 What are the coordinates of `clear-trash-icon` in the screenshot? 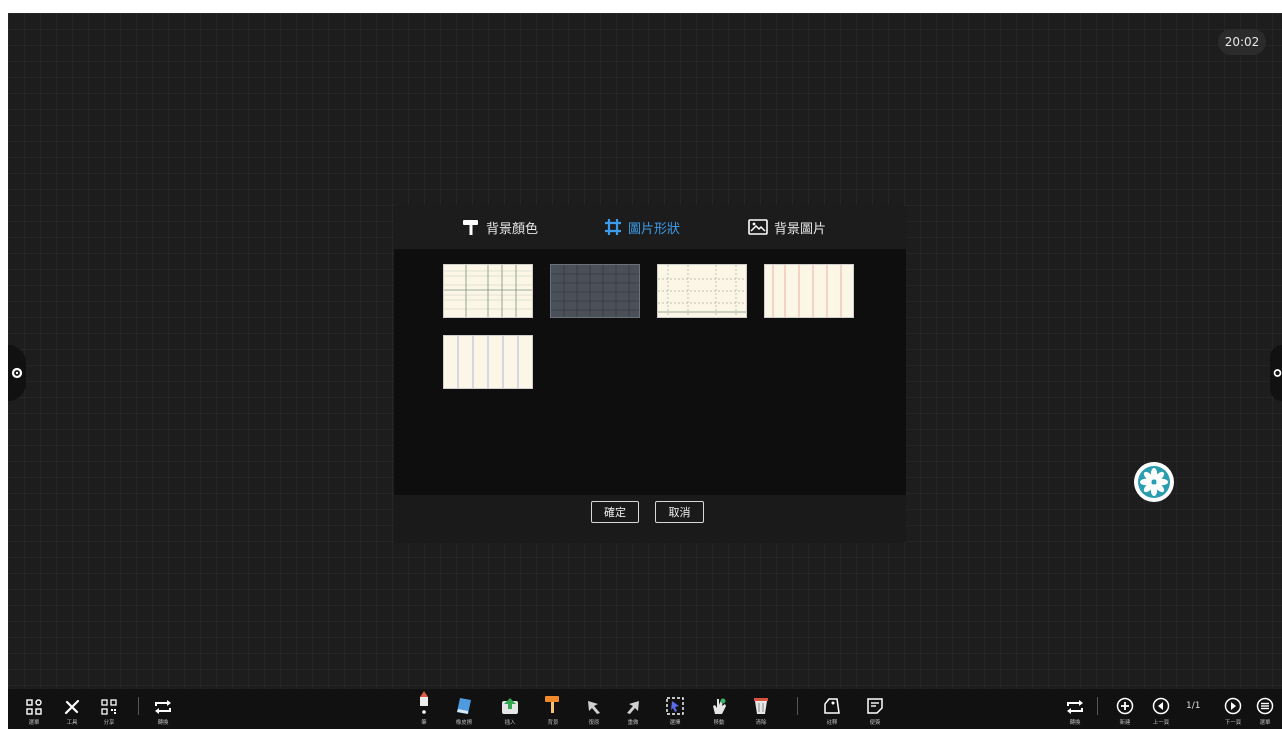 It's located at (761, 706).